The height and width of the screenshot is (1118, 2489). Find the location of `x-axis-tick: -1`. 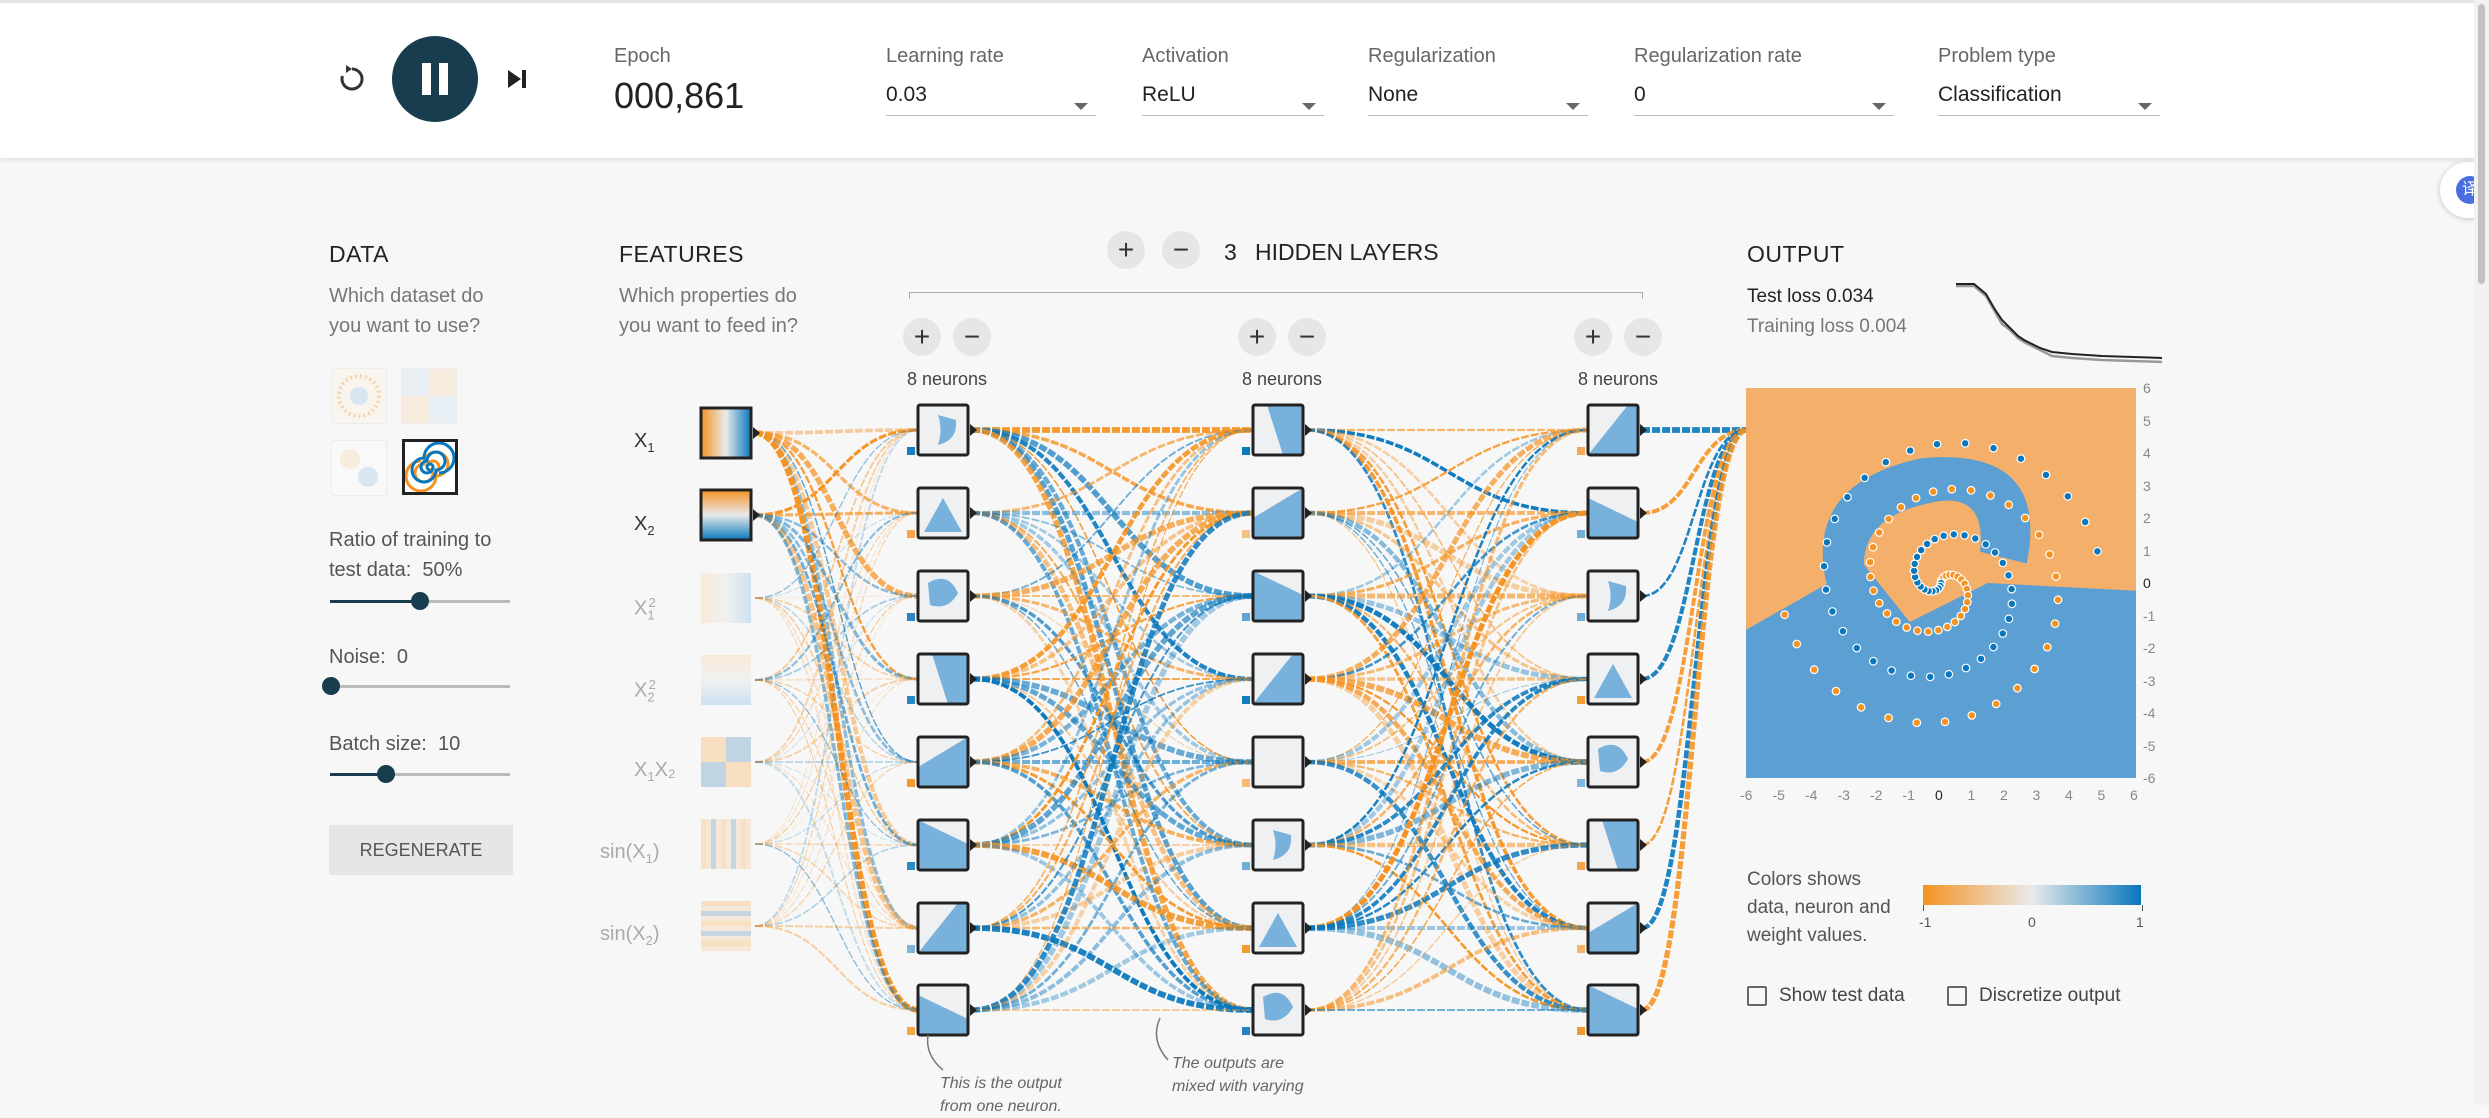

x-axis-tick: -1 is located at coordinates (1908, 795).